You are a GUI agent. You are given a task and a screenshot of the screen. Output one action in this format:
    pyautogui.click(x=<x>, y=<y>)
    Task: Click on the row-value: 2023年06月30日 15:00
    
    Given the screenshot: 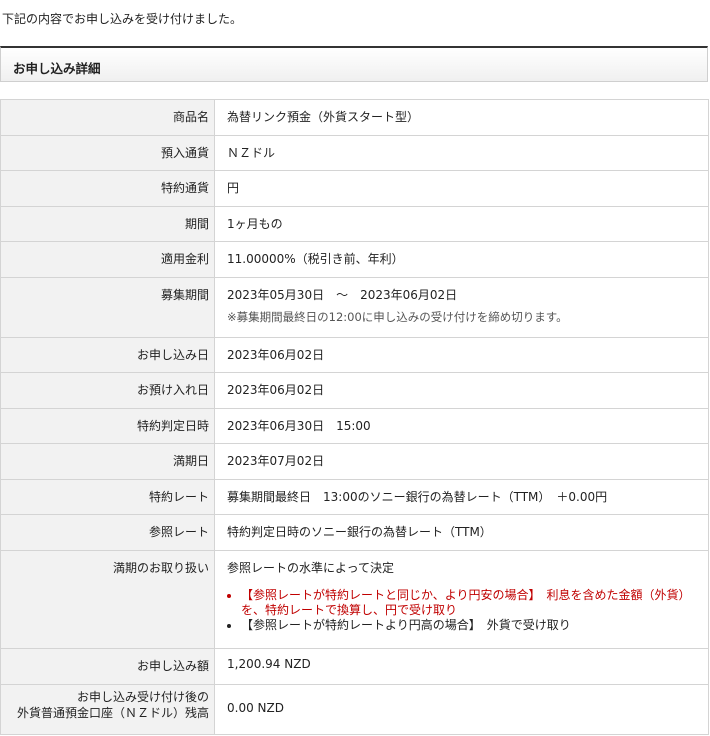 What is the action you would take?
    pyautogui.click(x=461, y=426)
    